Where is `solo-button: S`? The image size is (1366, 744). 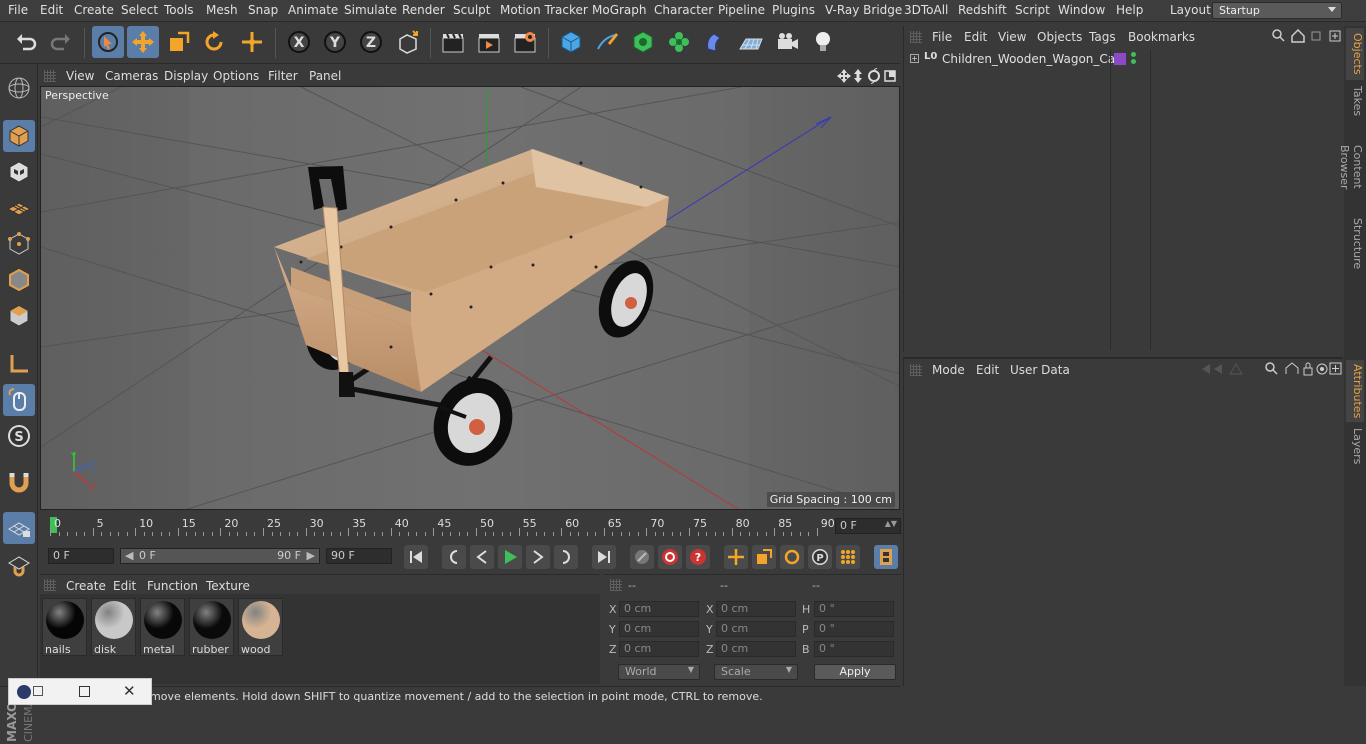 solo-button: S is located at coordinates (19, 436).